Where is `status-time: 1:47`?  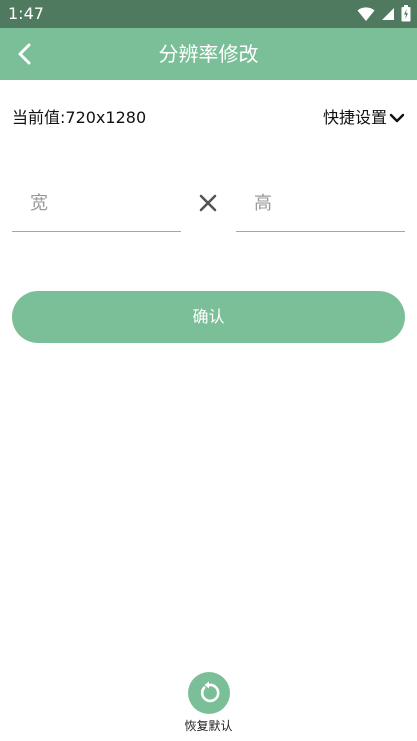 status-time: 1:47 is located at coordinates (26, 13).